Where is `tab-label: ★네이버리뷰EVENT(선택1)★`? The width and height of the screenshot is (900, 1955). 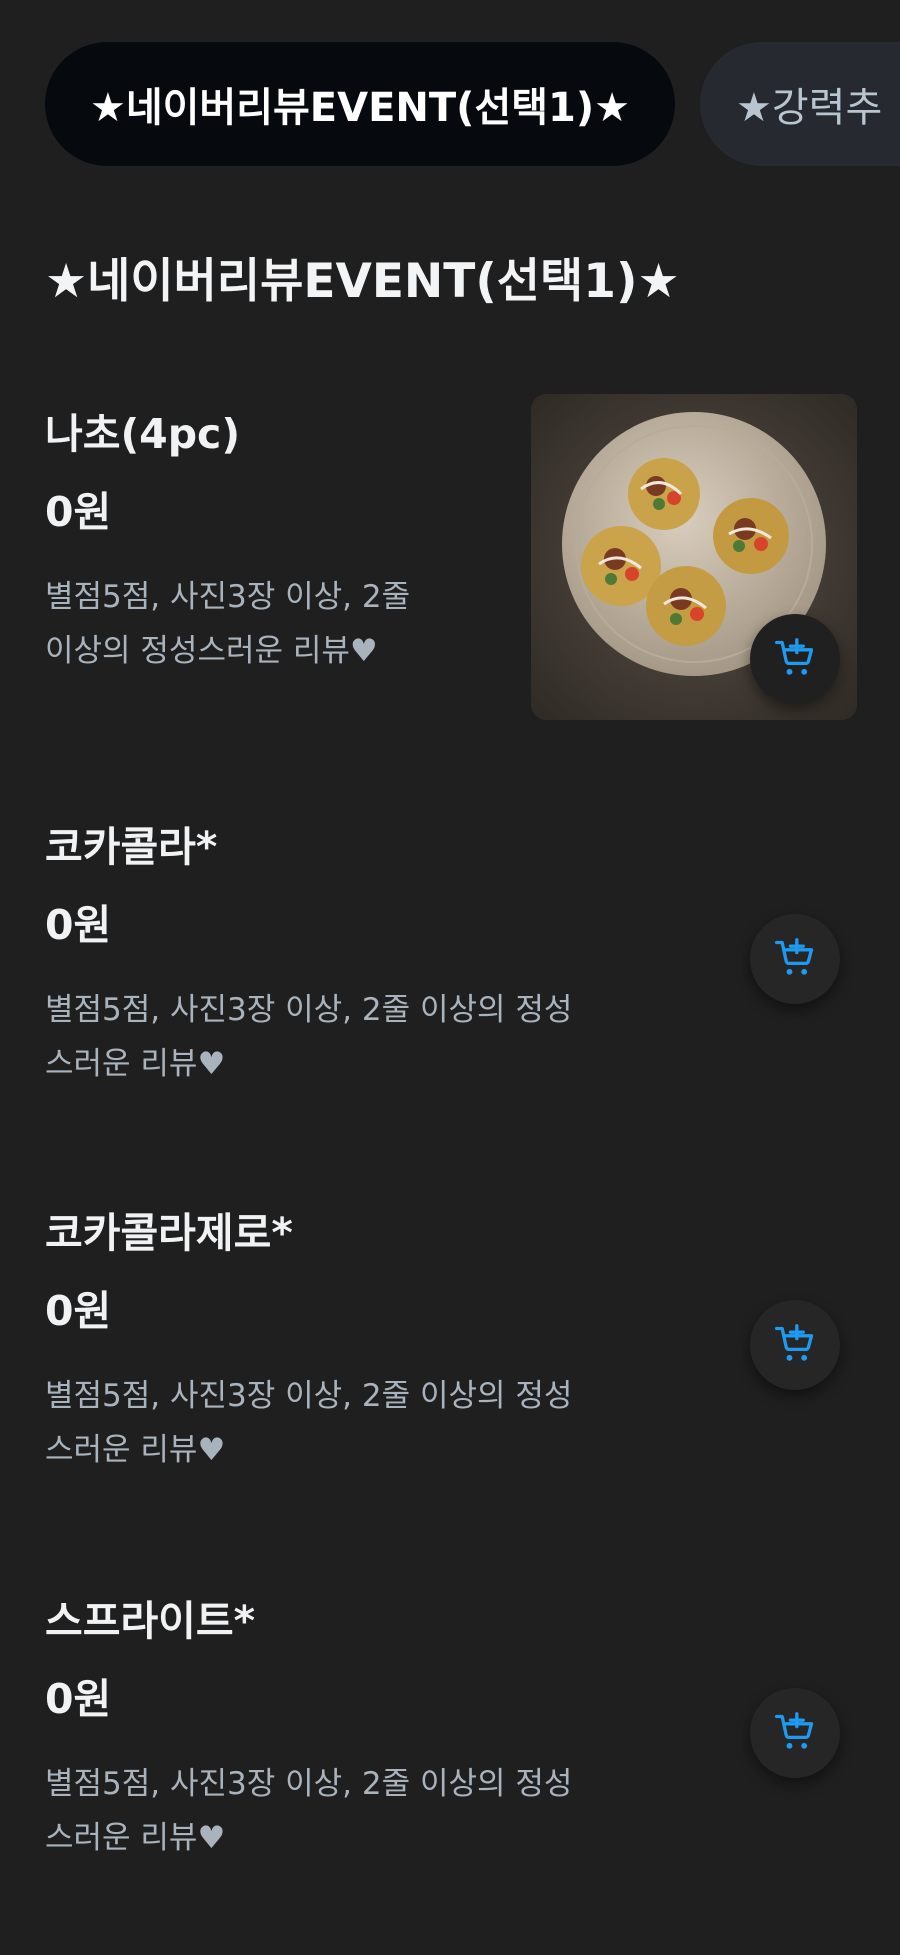 tab-label: ★네이버리뷰EVENT(선택1)★ is located at coordinates (360, 108).